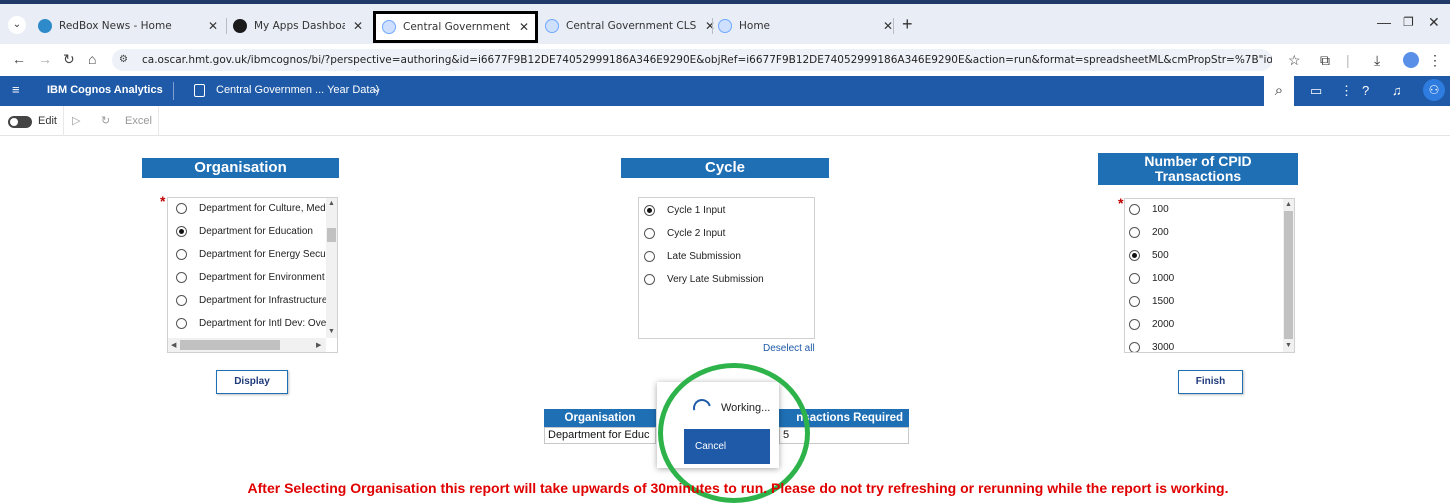  What do you see at coordinates (297, 90) in the screenshot?
I see `report-title: Central Governmen ... Year Data)` at bounding box center [297, 90].